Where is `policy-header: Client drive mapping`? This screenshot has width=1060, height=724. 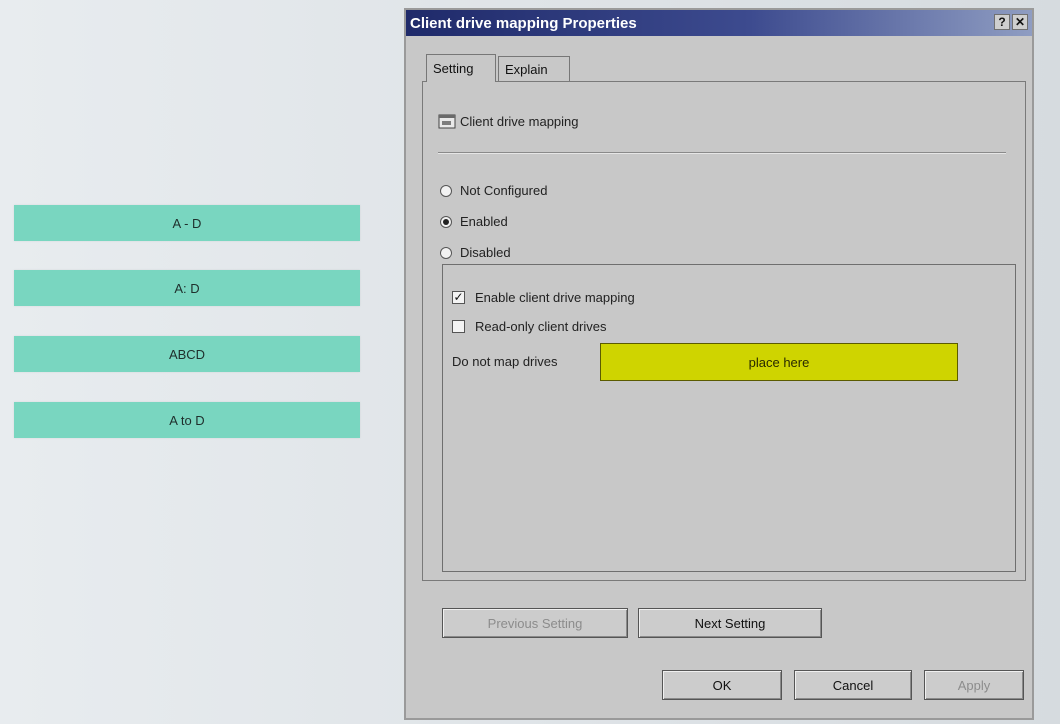 policy-header: Client drive mapping is located at coordinates (508, 121).